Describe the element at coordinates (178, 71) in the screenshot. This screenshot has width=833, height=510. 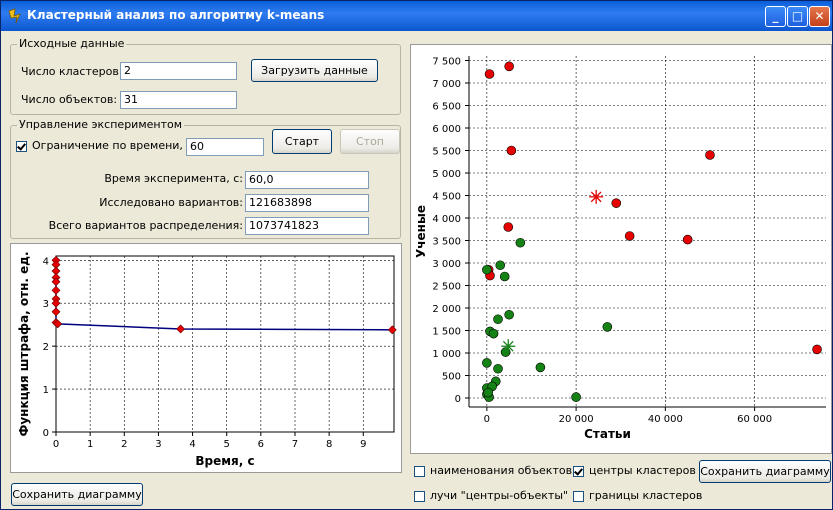
I see `clusters-input: 2` at that location.